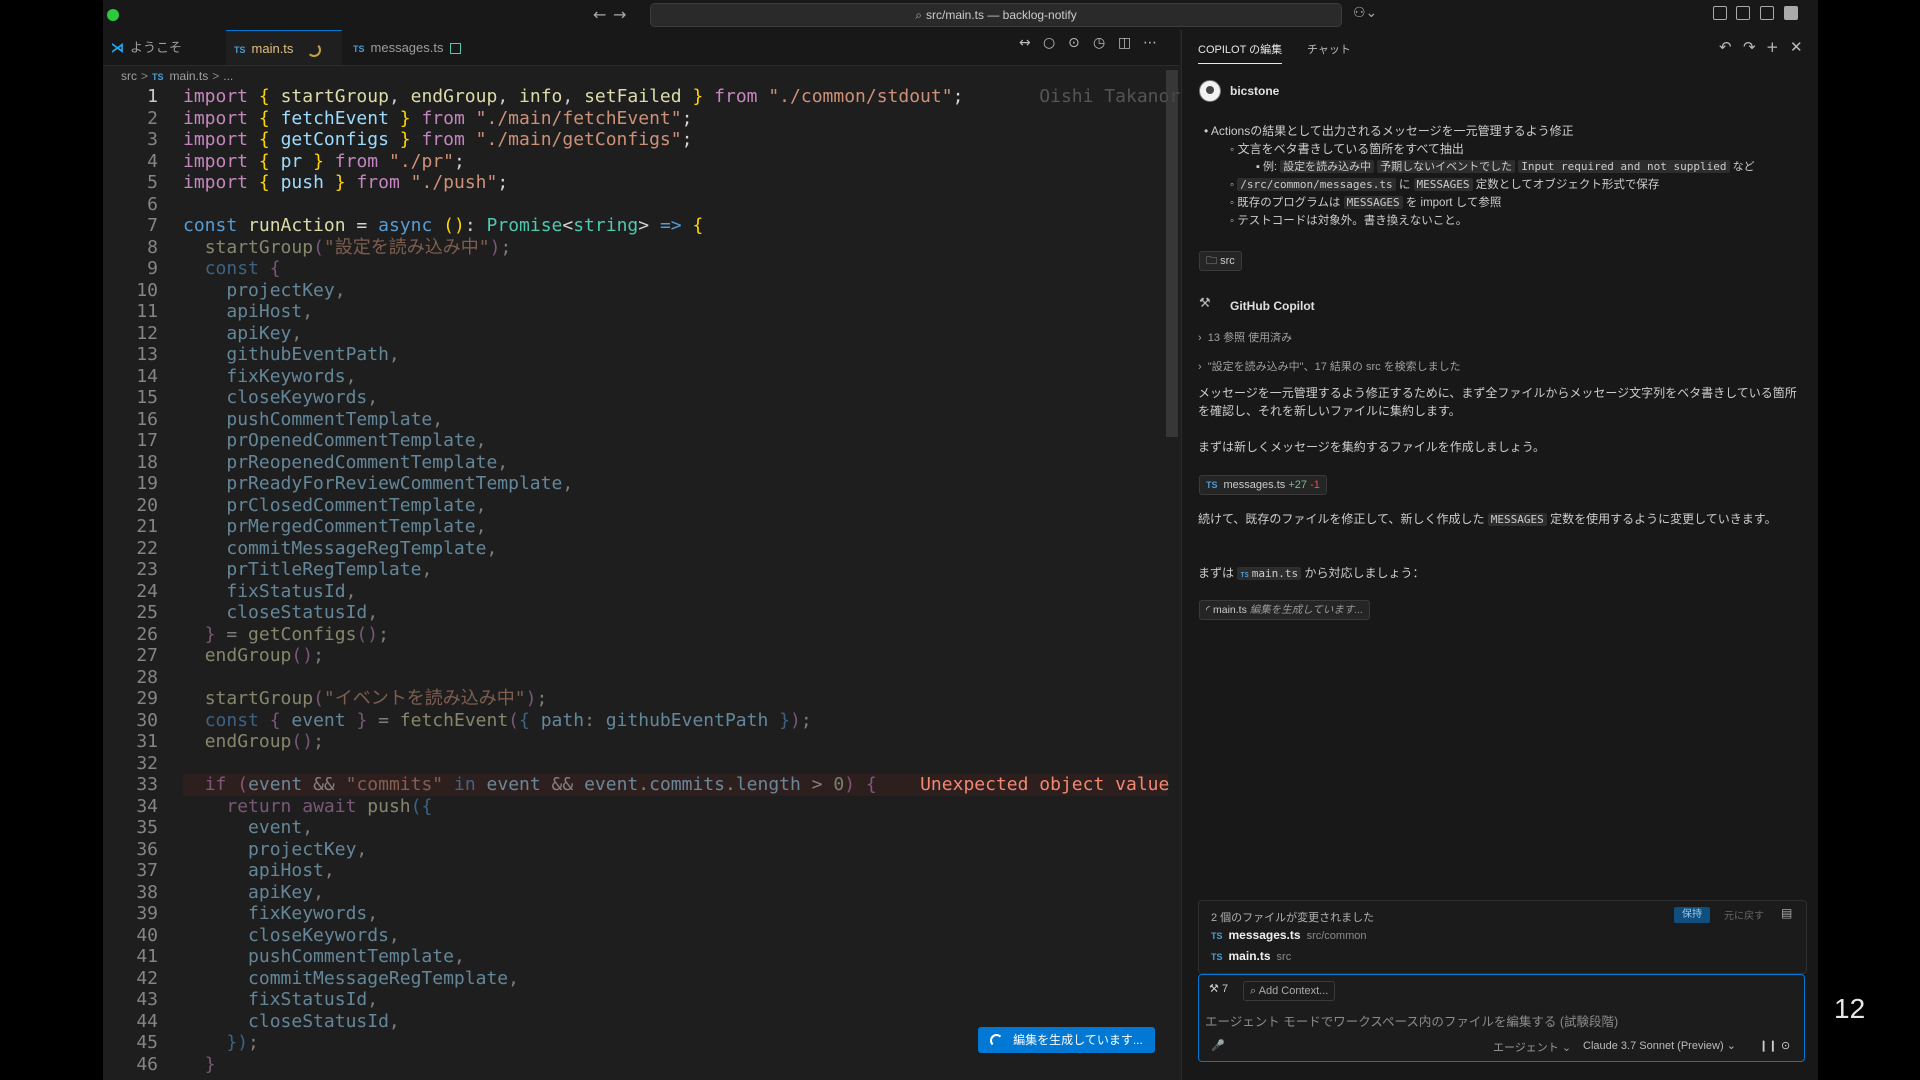 The image size is (1920, 1080). Describe the element at coordinates (291, 376) in the screenshot. I see `code-line-14: fixKeywords,` at that location.